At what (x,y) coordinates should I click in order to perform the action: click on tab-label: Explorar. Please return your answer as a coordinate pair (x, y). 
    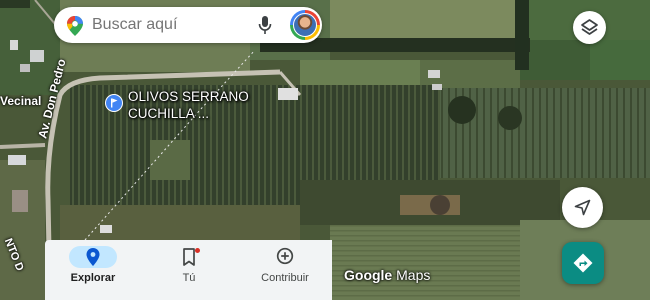
    Looking at the image, I should click on (93, 278).